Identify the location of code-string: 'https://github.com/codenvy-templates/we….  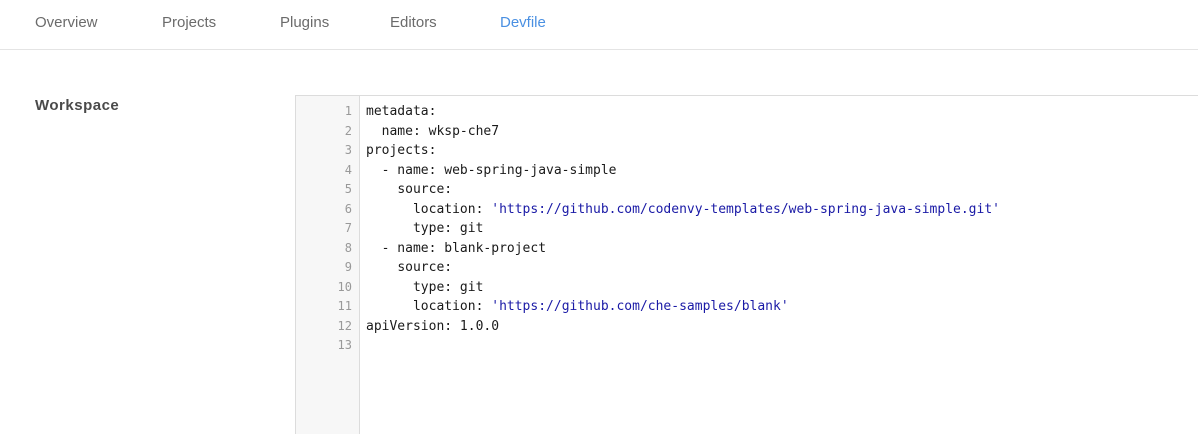
(745, 209).